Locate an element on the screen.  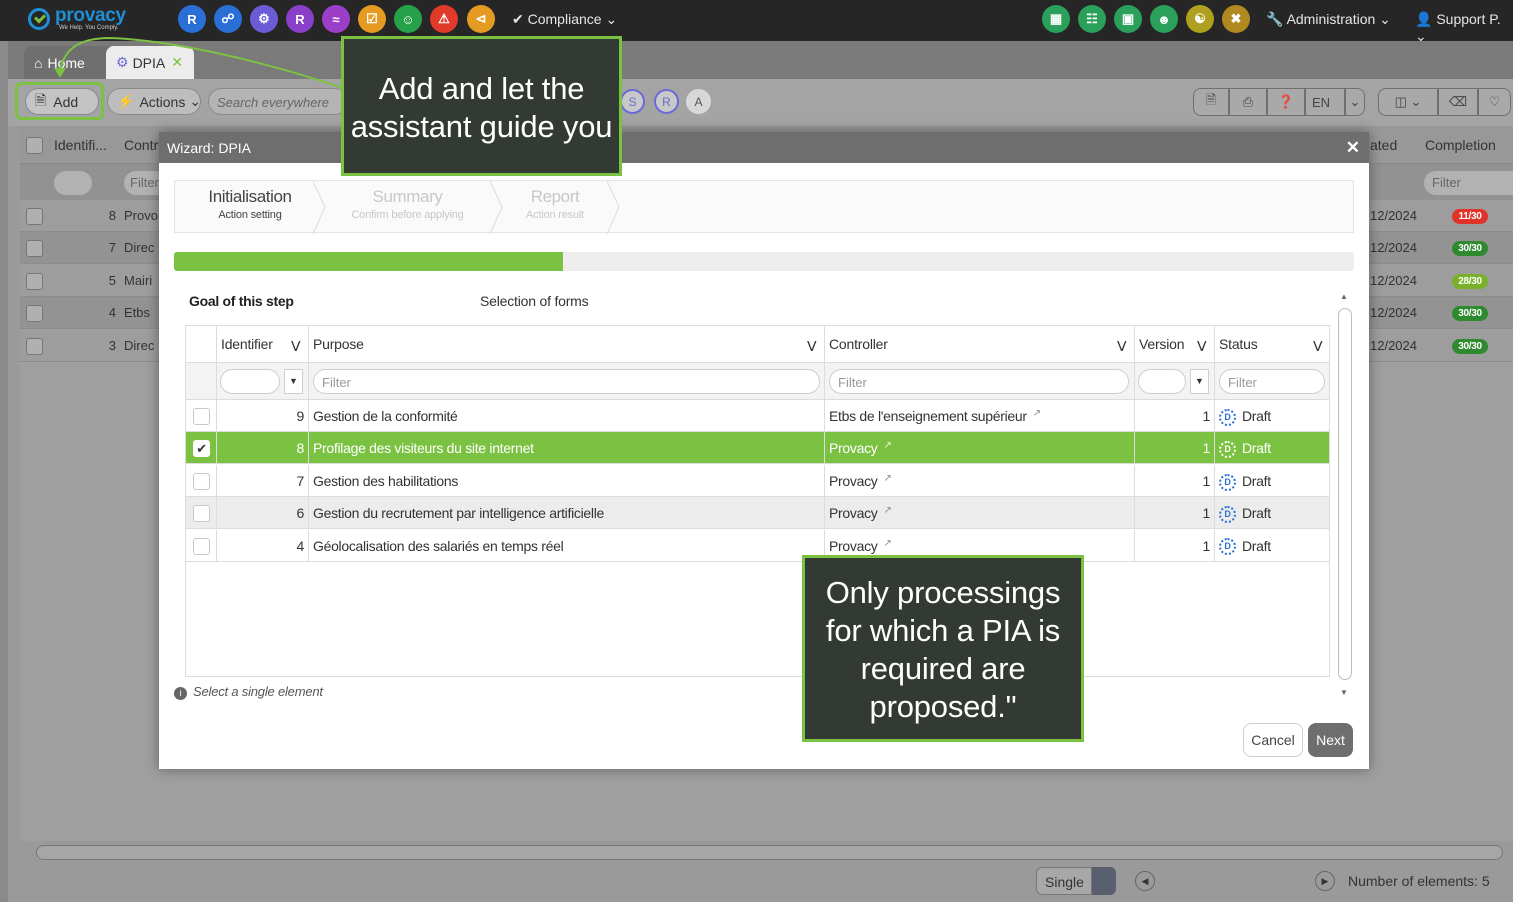
compliance-menu: ✔ Compliance ⌄ is located at coordinates (564, 19).